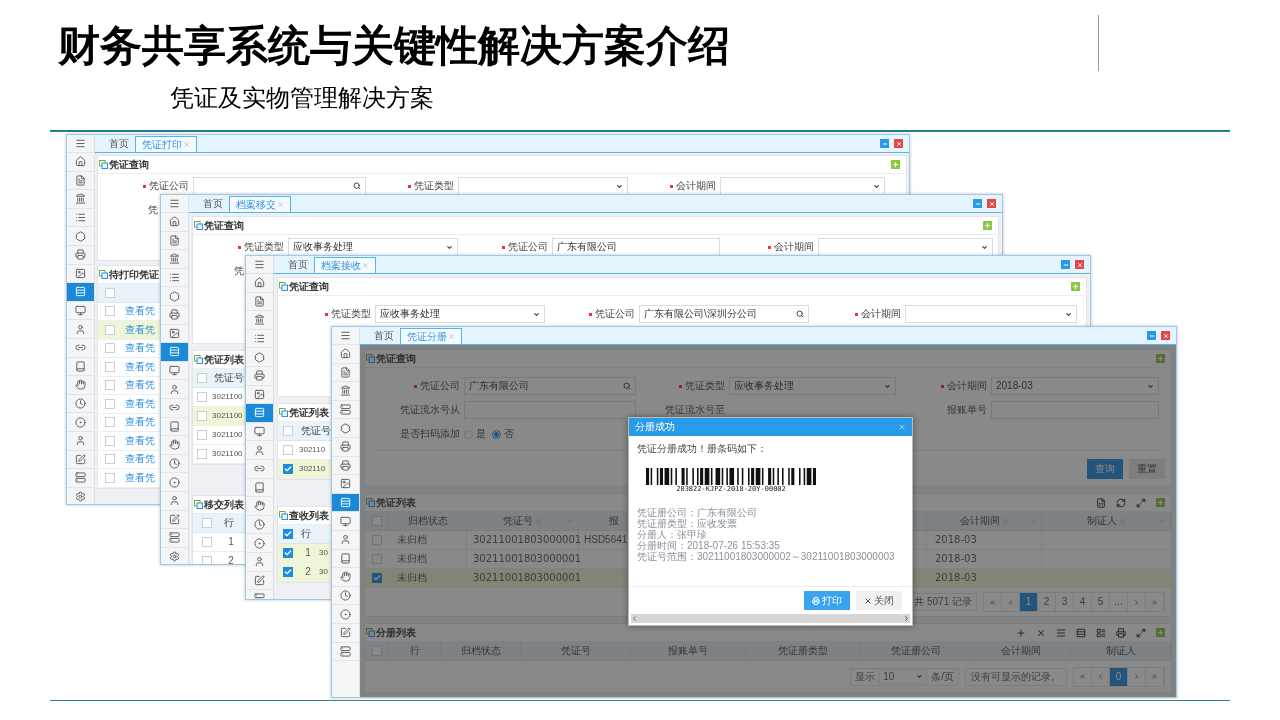  Describe the element at coordinates (496, 434) in the screenshot. I see `radio-button` at that location.